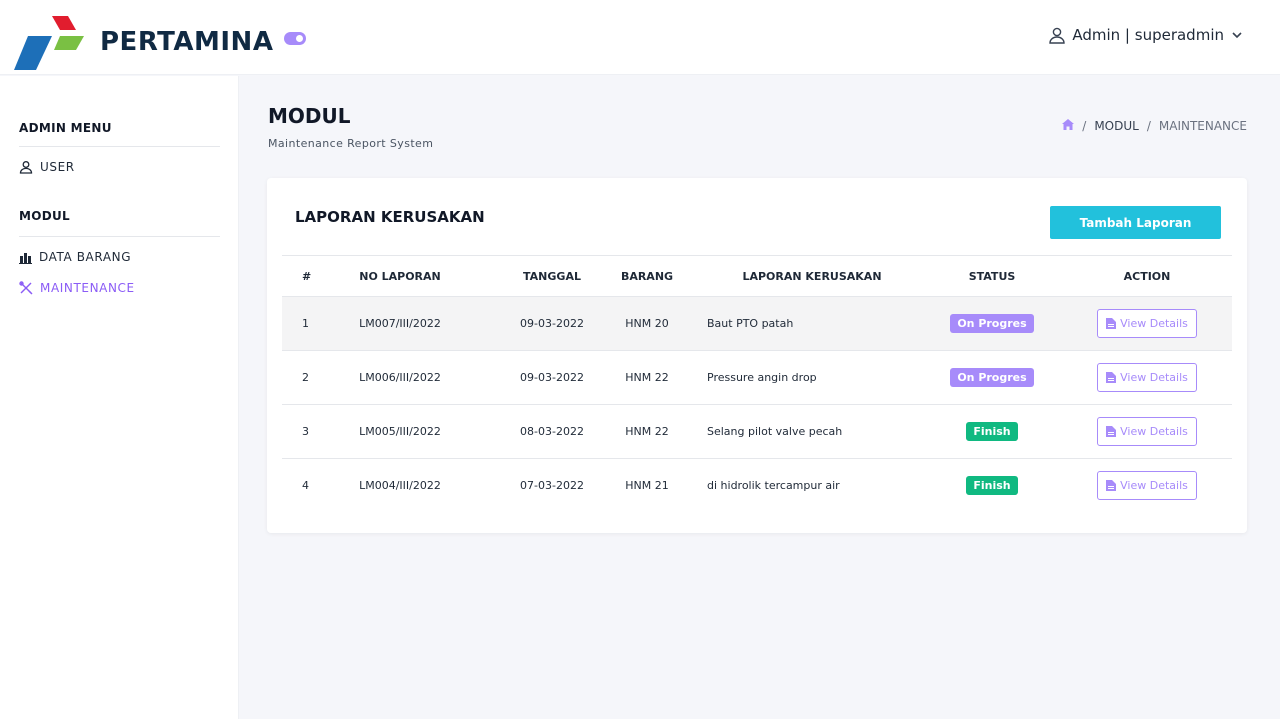 This screenshot has height=719, width=1280. I want to click on column-header: LAPORAN KERUSAKAN, so click(812, 276).